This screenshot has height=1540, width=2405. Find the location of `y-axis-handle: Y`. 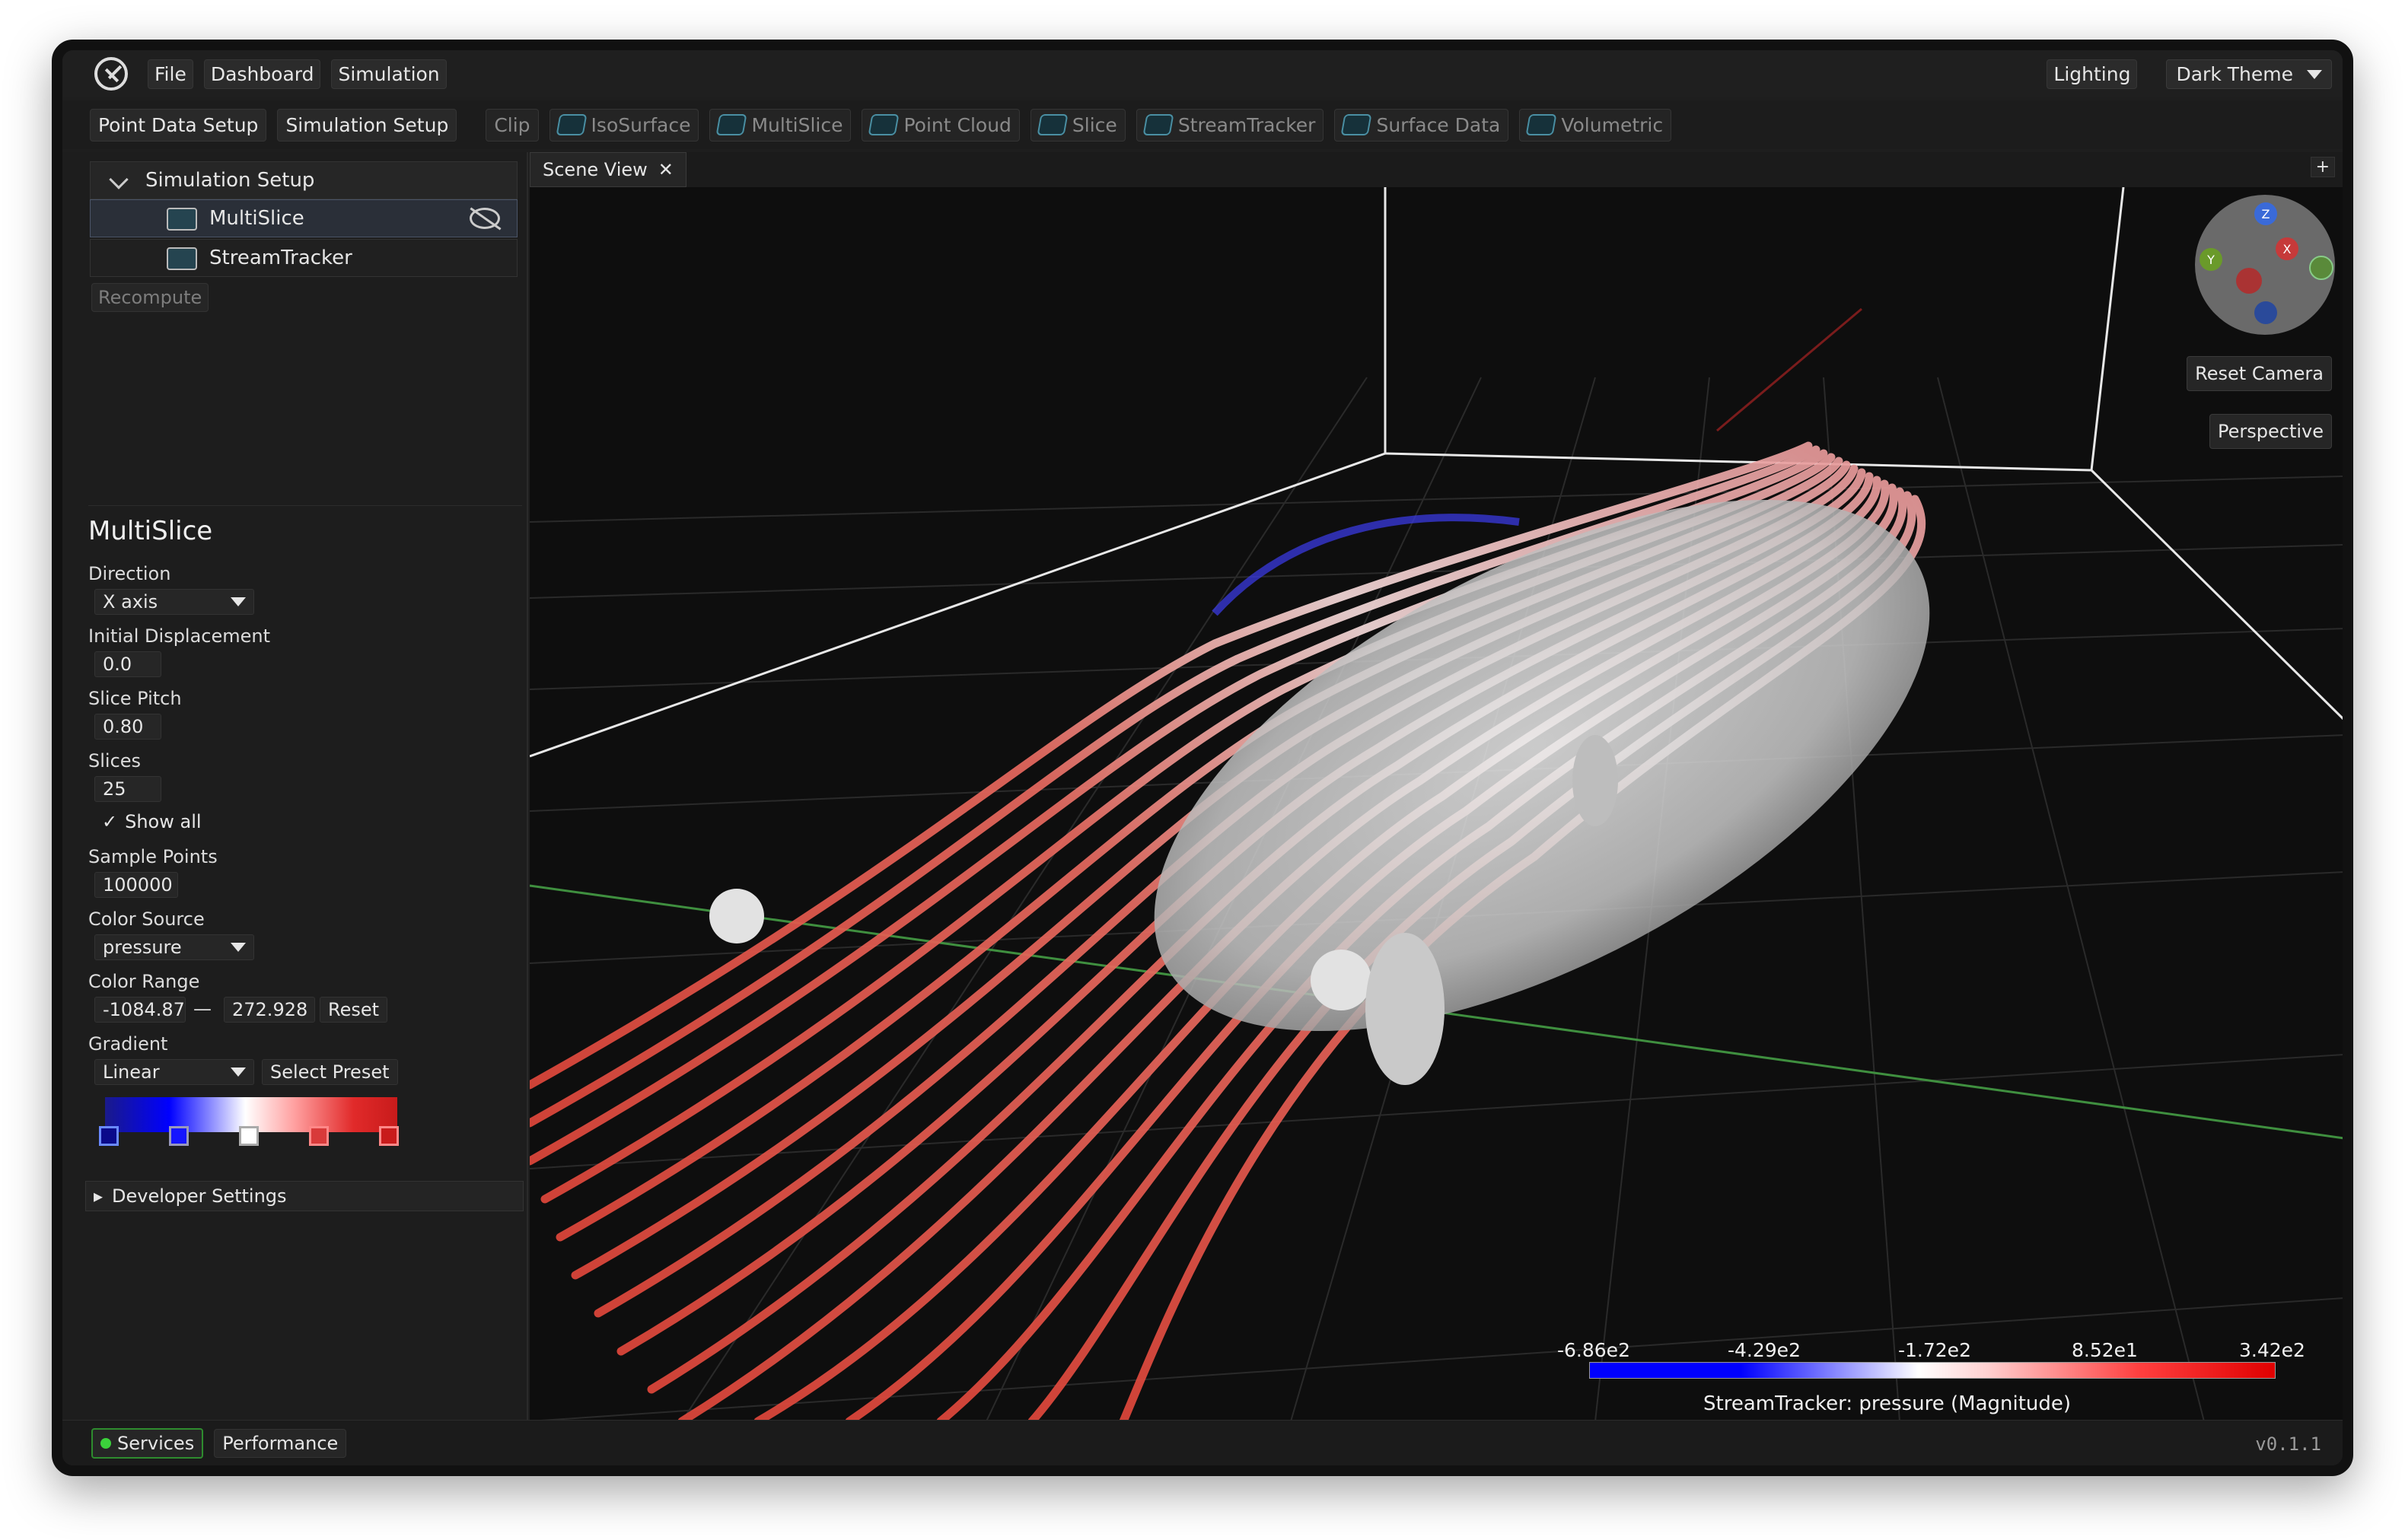

y-axis-handle: Y is located at coordinates (2211, 260).